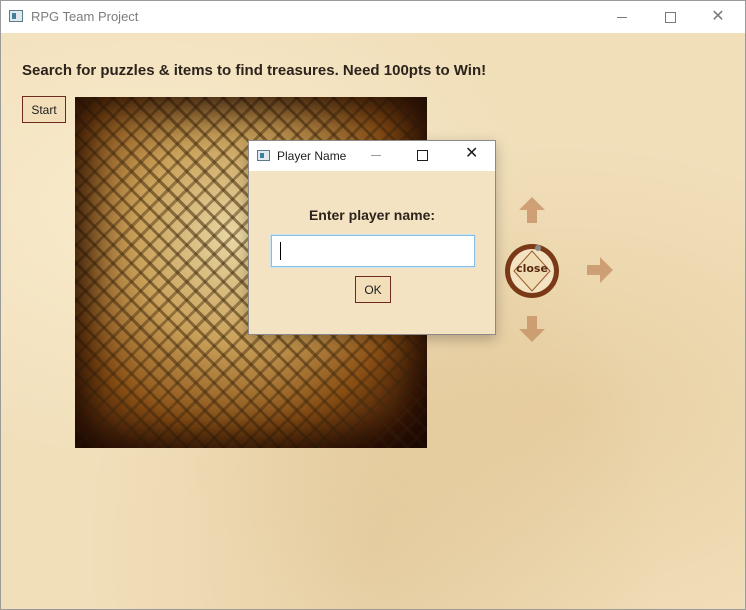  I want to click on close-game-button: close, so click(532, 271).